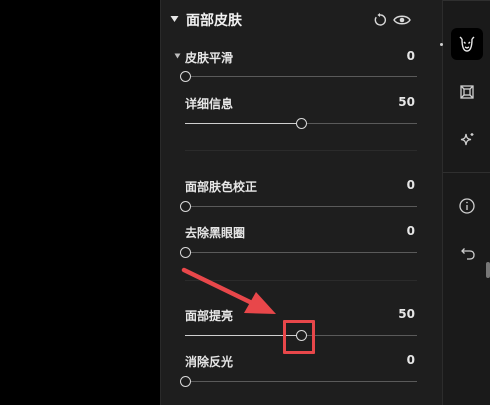  Describe the element at coordinates (174, 19) in the screenshot. I see `collapse-triangle-icon` at that location.